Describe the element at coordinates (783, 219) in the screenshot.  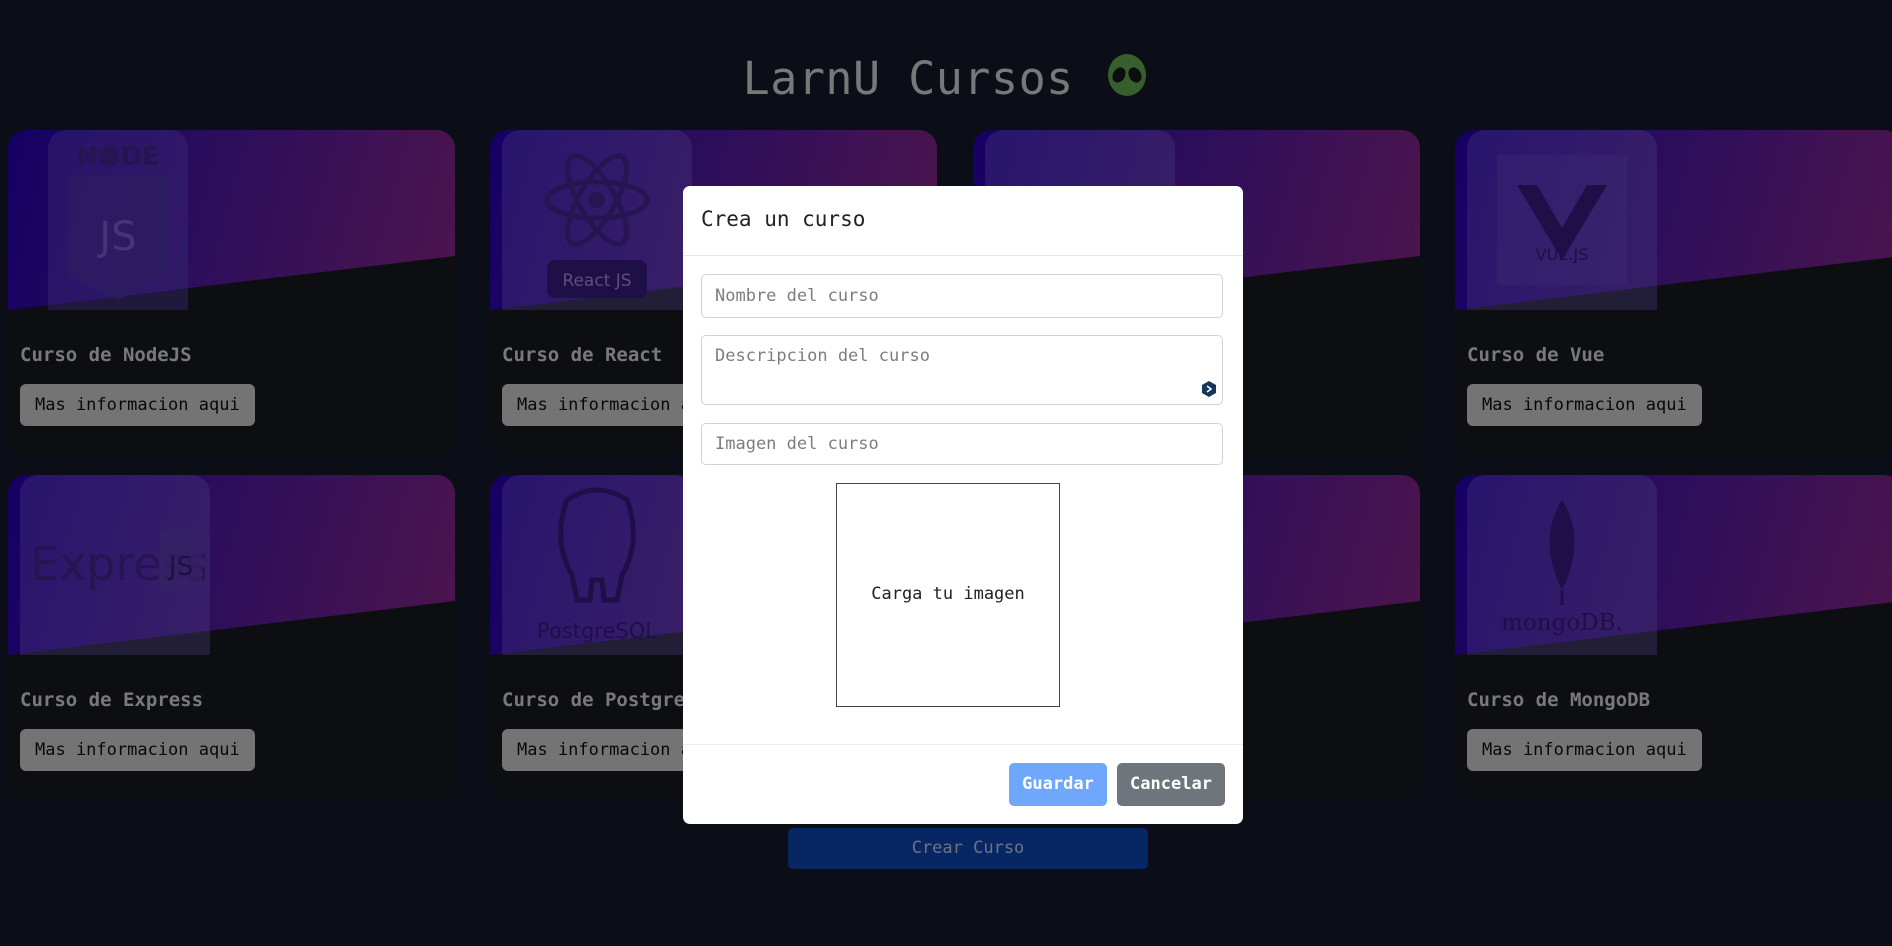
I see `modal-title: Crea un curso` at that location.